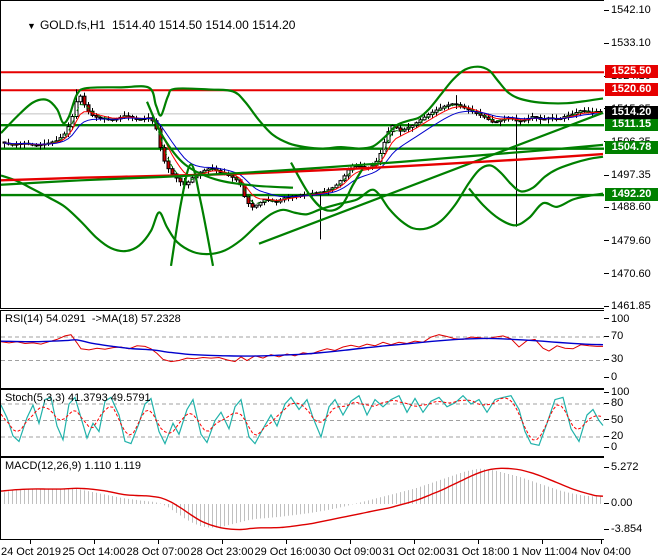 This screenshot has width=660, height=560. Describe the element at coordinates (625, 467) in the screenshot. I see `indicator-tick-label: 5.272` at that location.